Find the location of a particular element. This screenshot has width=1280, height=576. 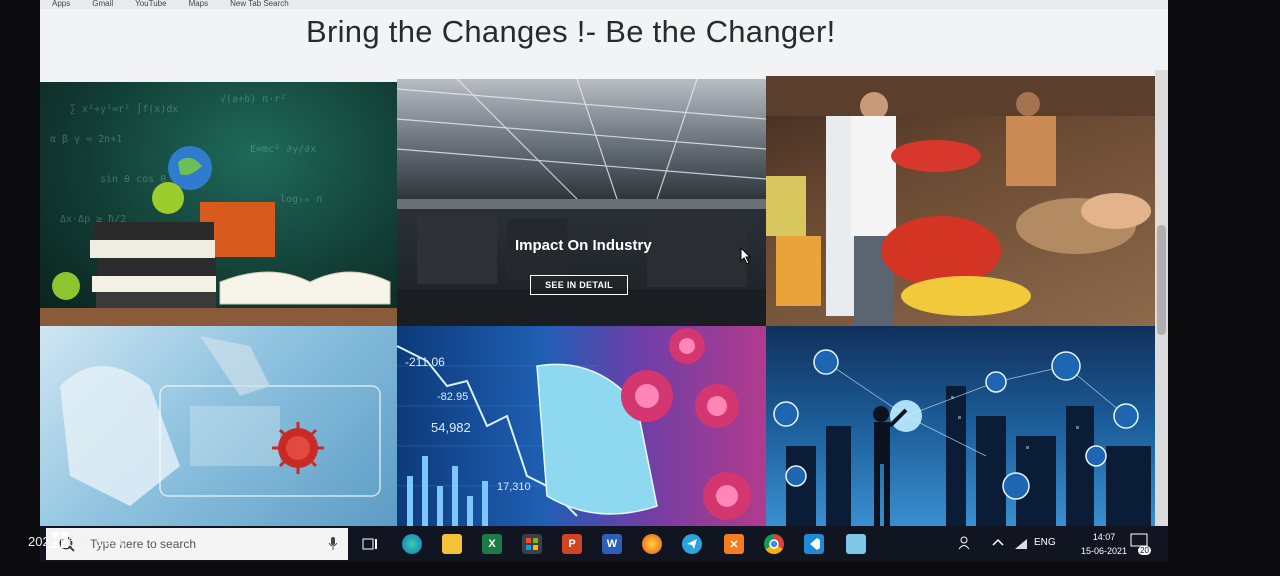

word-icon: W is located at coordinates (612, 544).